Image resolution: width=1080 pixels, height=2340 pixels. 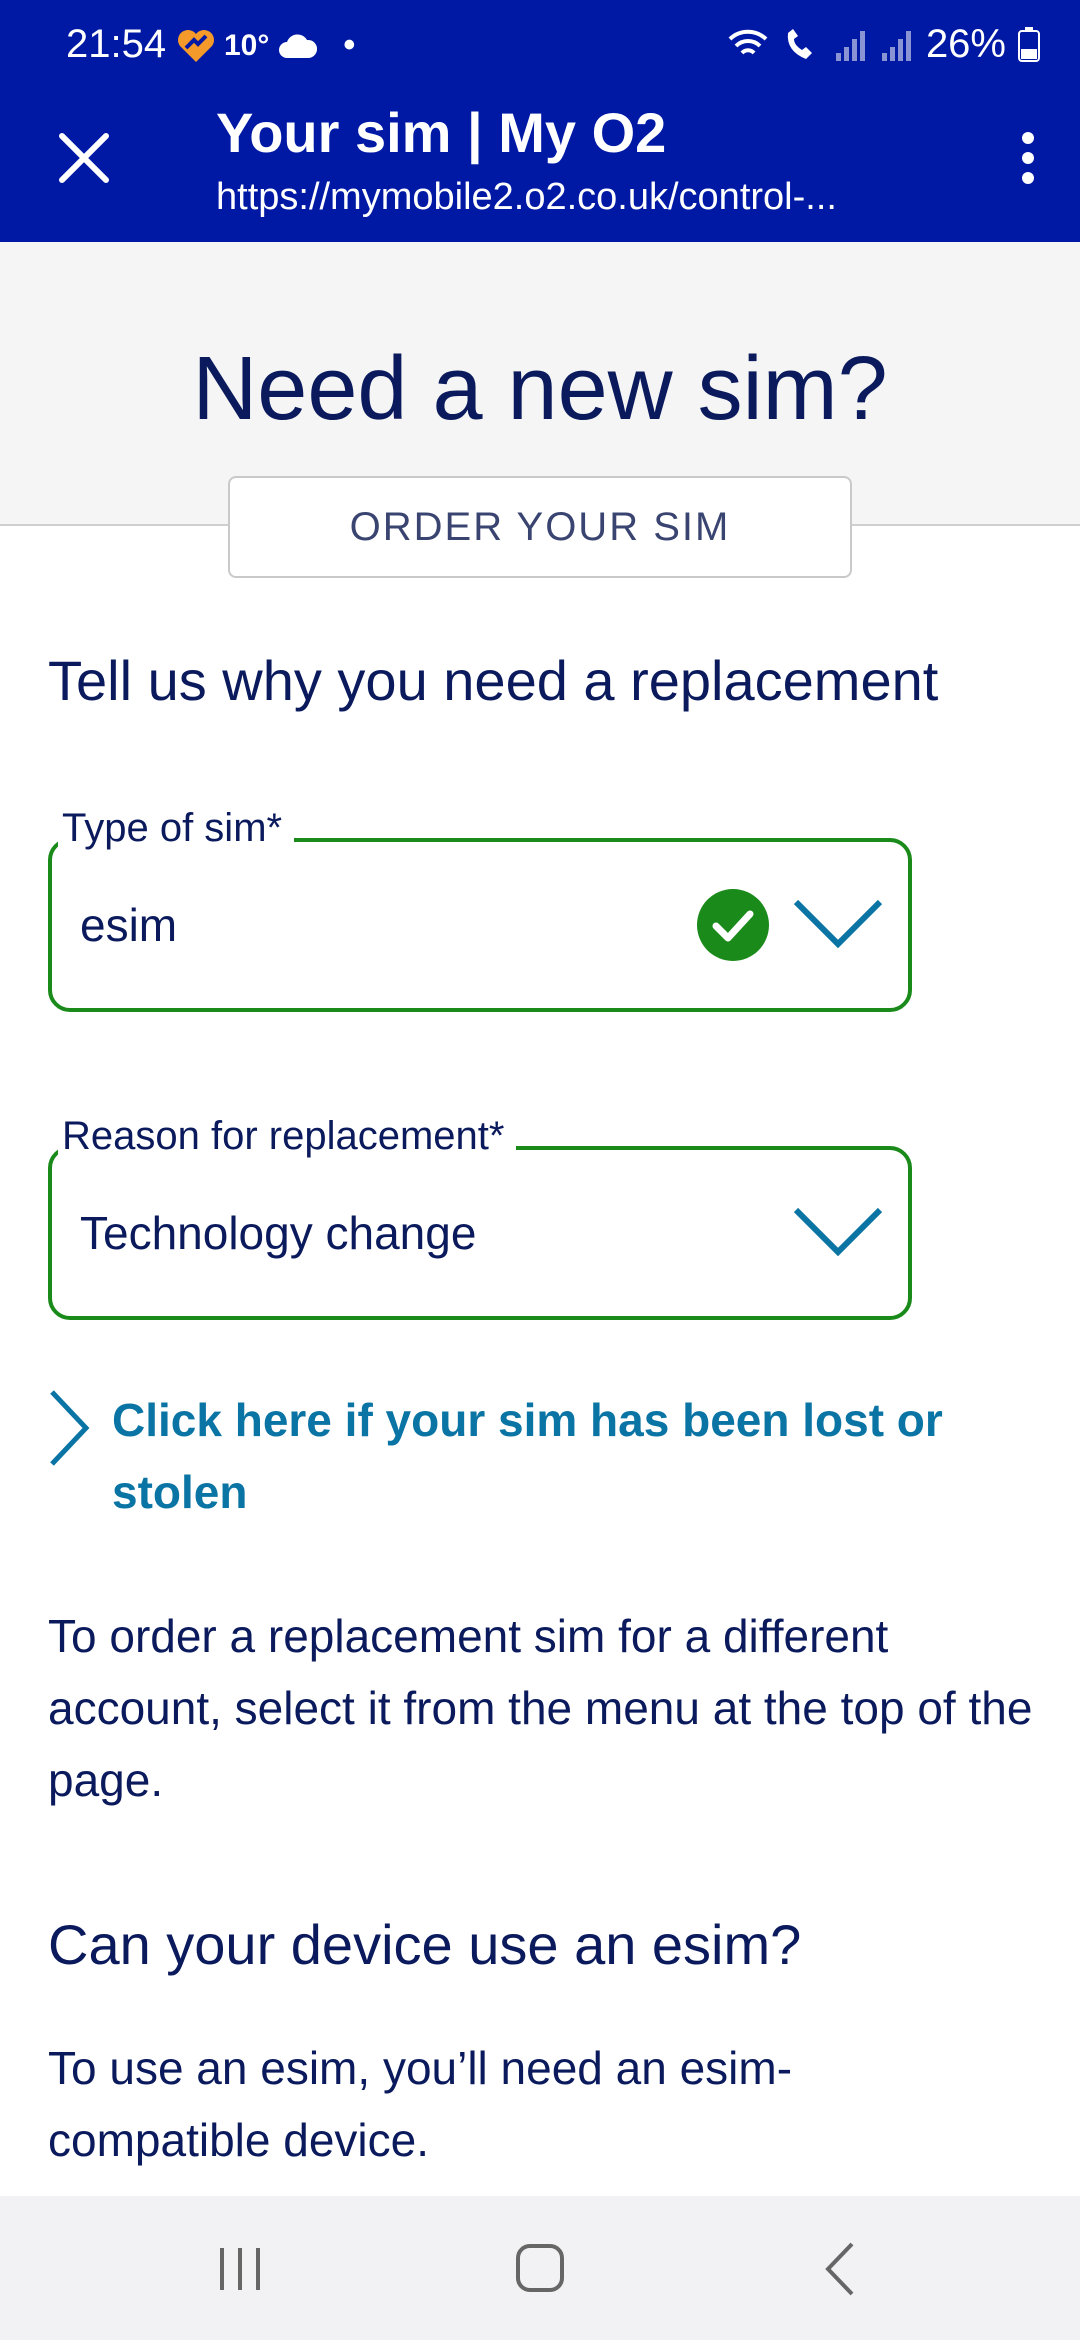 What do you see at coordinates (278, 1233) in the screenshot?
I see `reason-value: Technology change` at bounding box center [278, 1233].